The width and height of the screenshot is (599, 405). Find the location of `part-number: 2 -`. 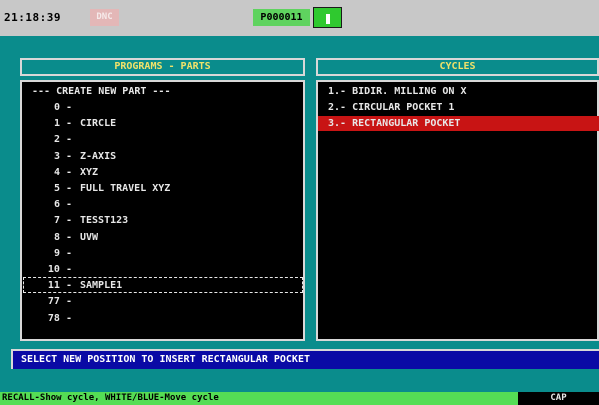

part-number: 2 - is located at coordinates (62, 140).